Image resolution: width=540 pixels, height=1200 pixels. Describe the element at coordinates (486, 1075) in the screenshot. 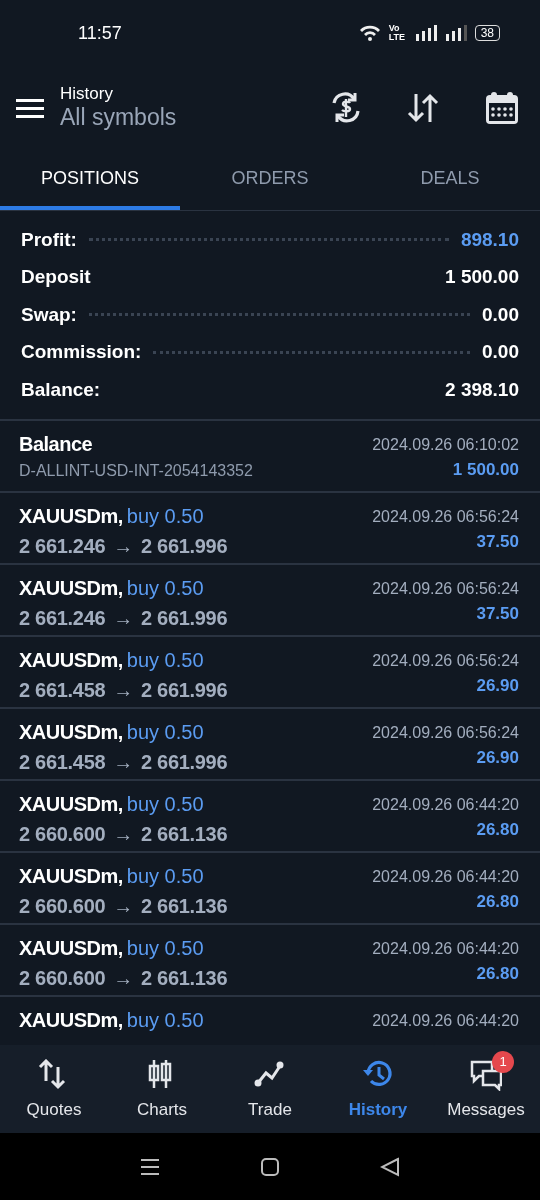

I see `chat-bubbles-icon` at that location.